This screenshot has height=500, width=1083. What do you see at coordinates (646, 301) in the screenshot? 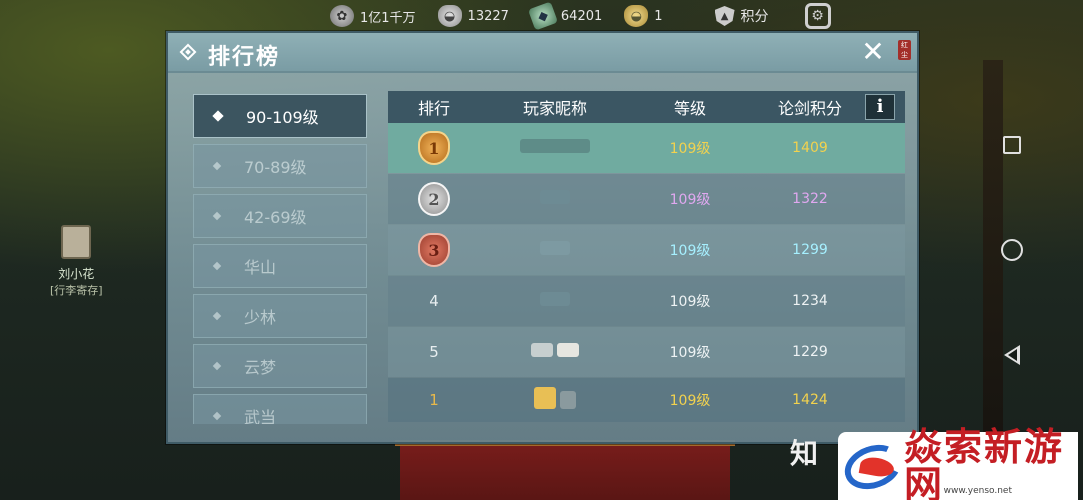
I see `table-row: 4 109级 1234` at bounding box center [646, 301].